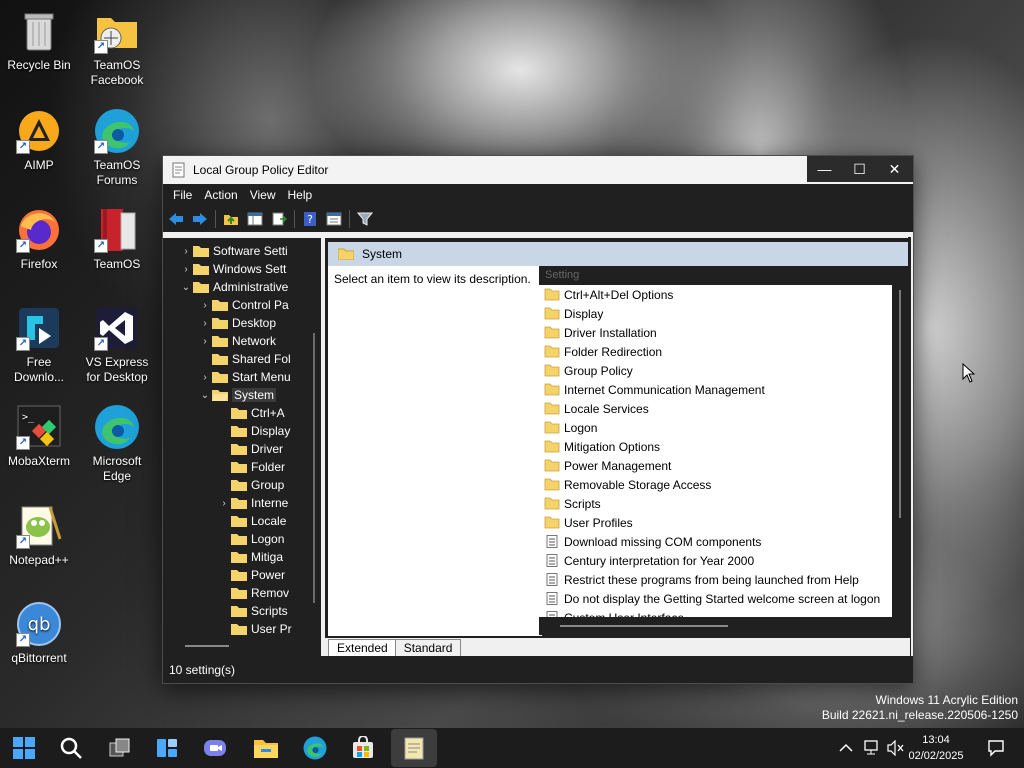 Image resolution: width=1024 pixels, height=768 pixels. What do you see at coordinates (571, 313) in the screenshot?
I see `list-item-folder: Display` at bounding box center [571, 313].